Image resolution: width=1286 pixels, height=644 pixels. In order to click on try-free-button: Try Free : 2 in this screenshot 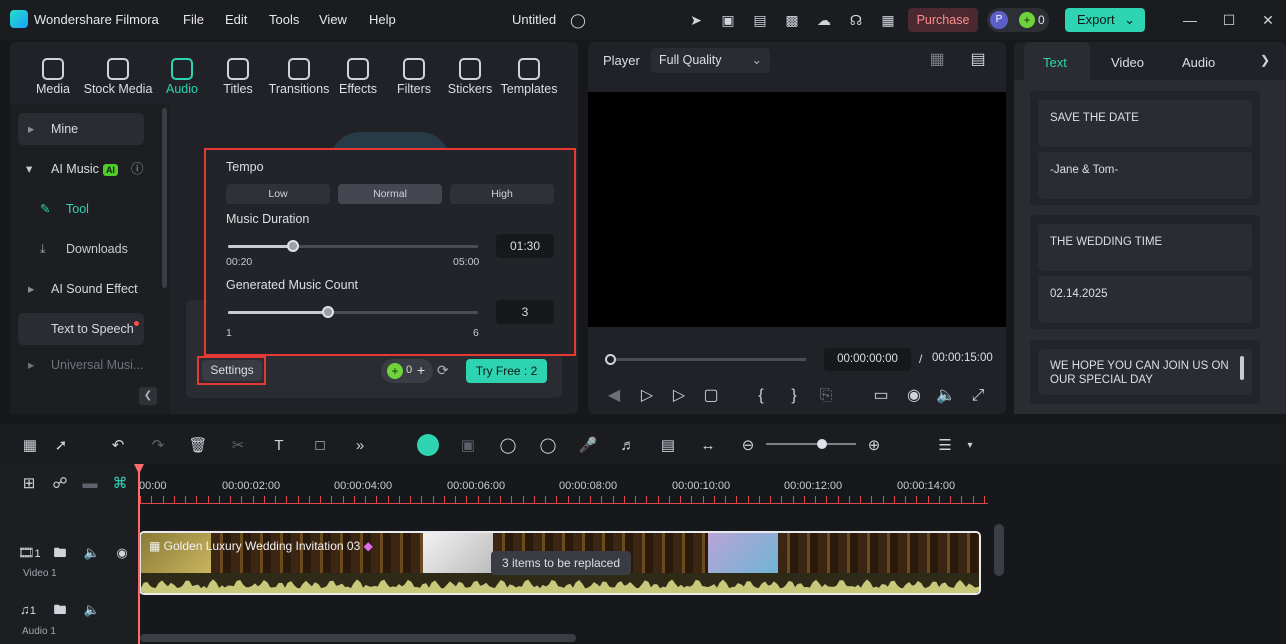, I will do `click(506, 371)`.